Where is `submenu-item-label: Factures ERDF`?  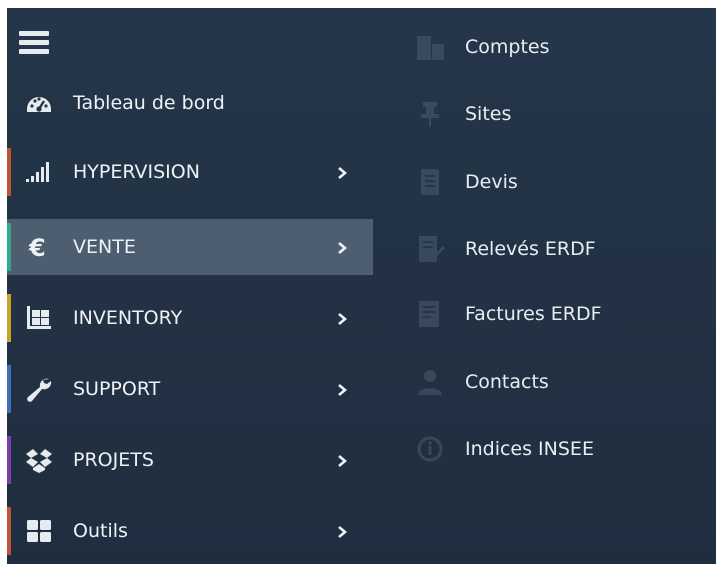 submenu-item-label: Factures ERDF is located at coordinates (533, 314).